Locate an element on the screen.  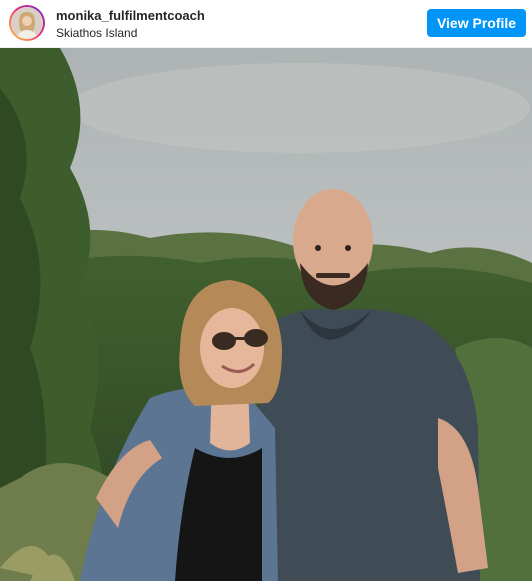
avatar-image is located at coordinates (27, 23).